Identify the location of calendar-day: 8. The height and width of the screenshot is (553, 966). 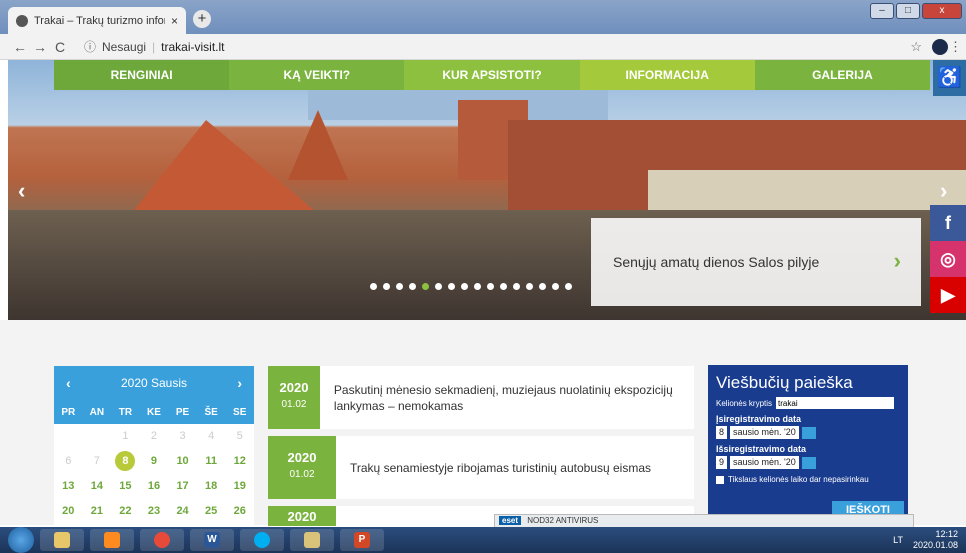
(125, 461).